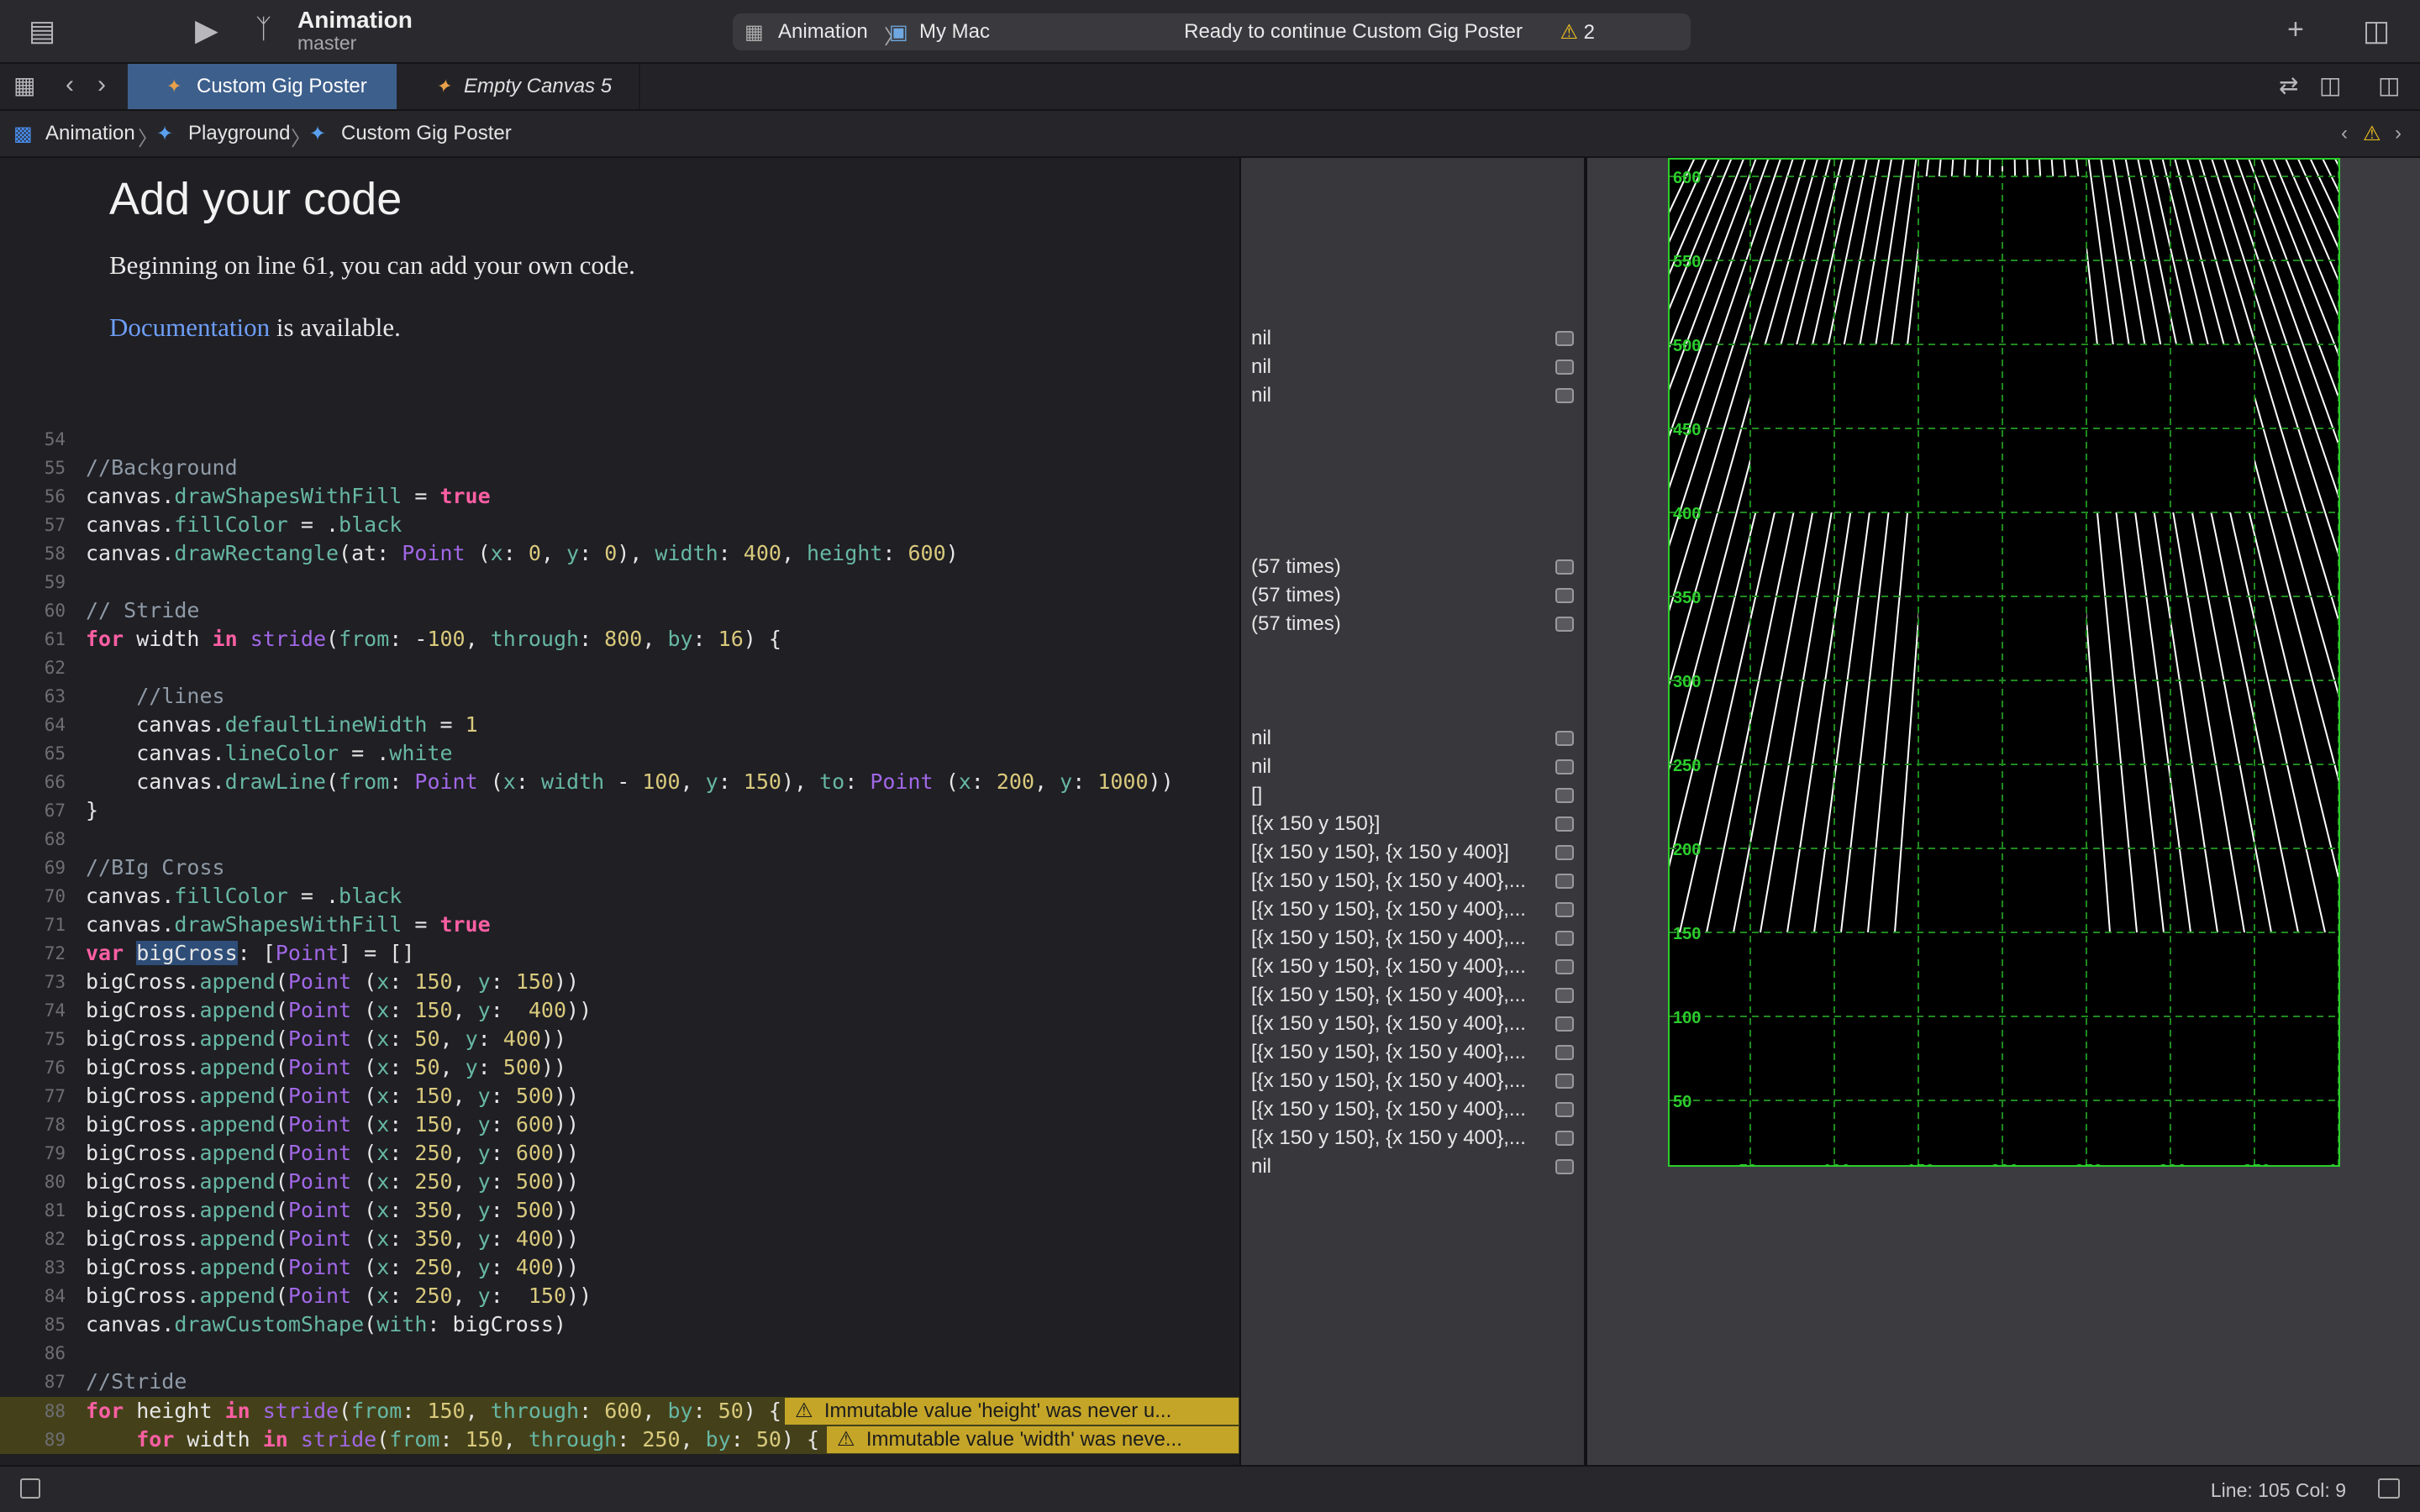  Describe the element at coordinates (239, 133) in the screenshot. I see `breadcrumb-item: Playground` at that location.